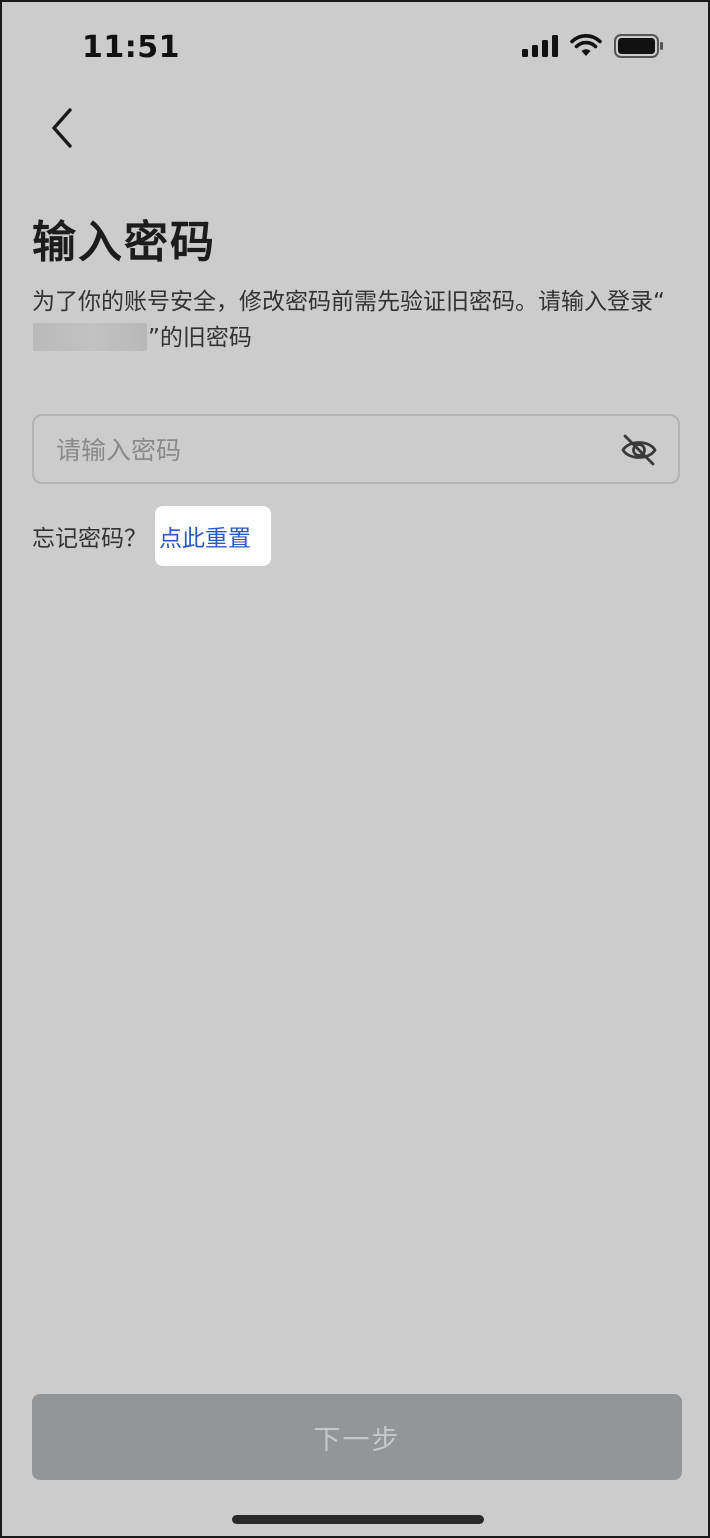  What do you see at coordinates (200, 338) in the screenshot?
I see `description-suffix: ”的旧密码` at bounding box center [200, 338].